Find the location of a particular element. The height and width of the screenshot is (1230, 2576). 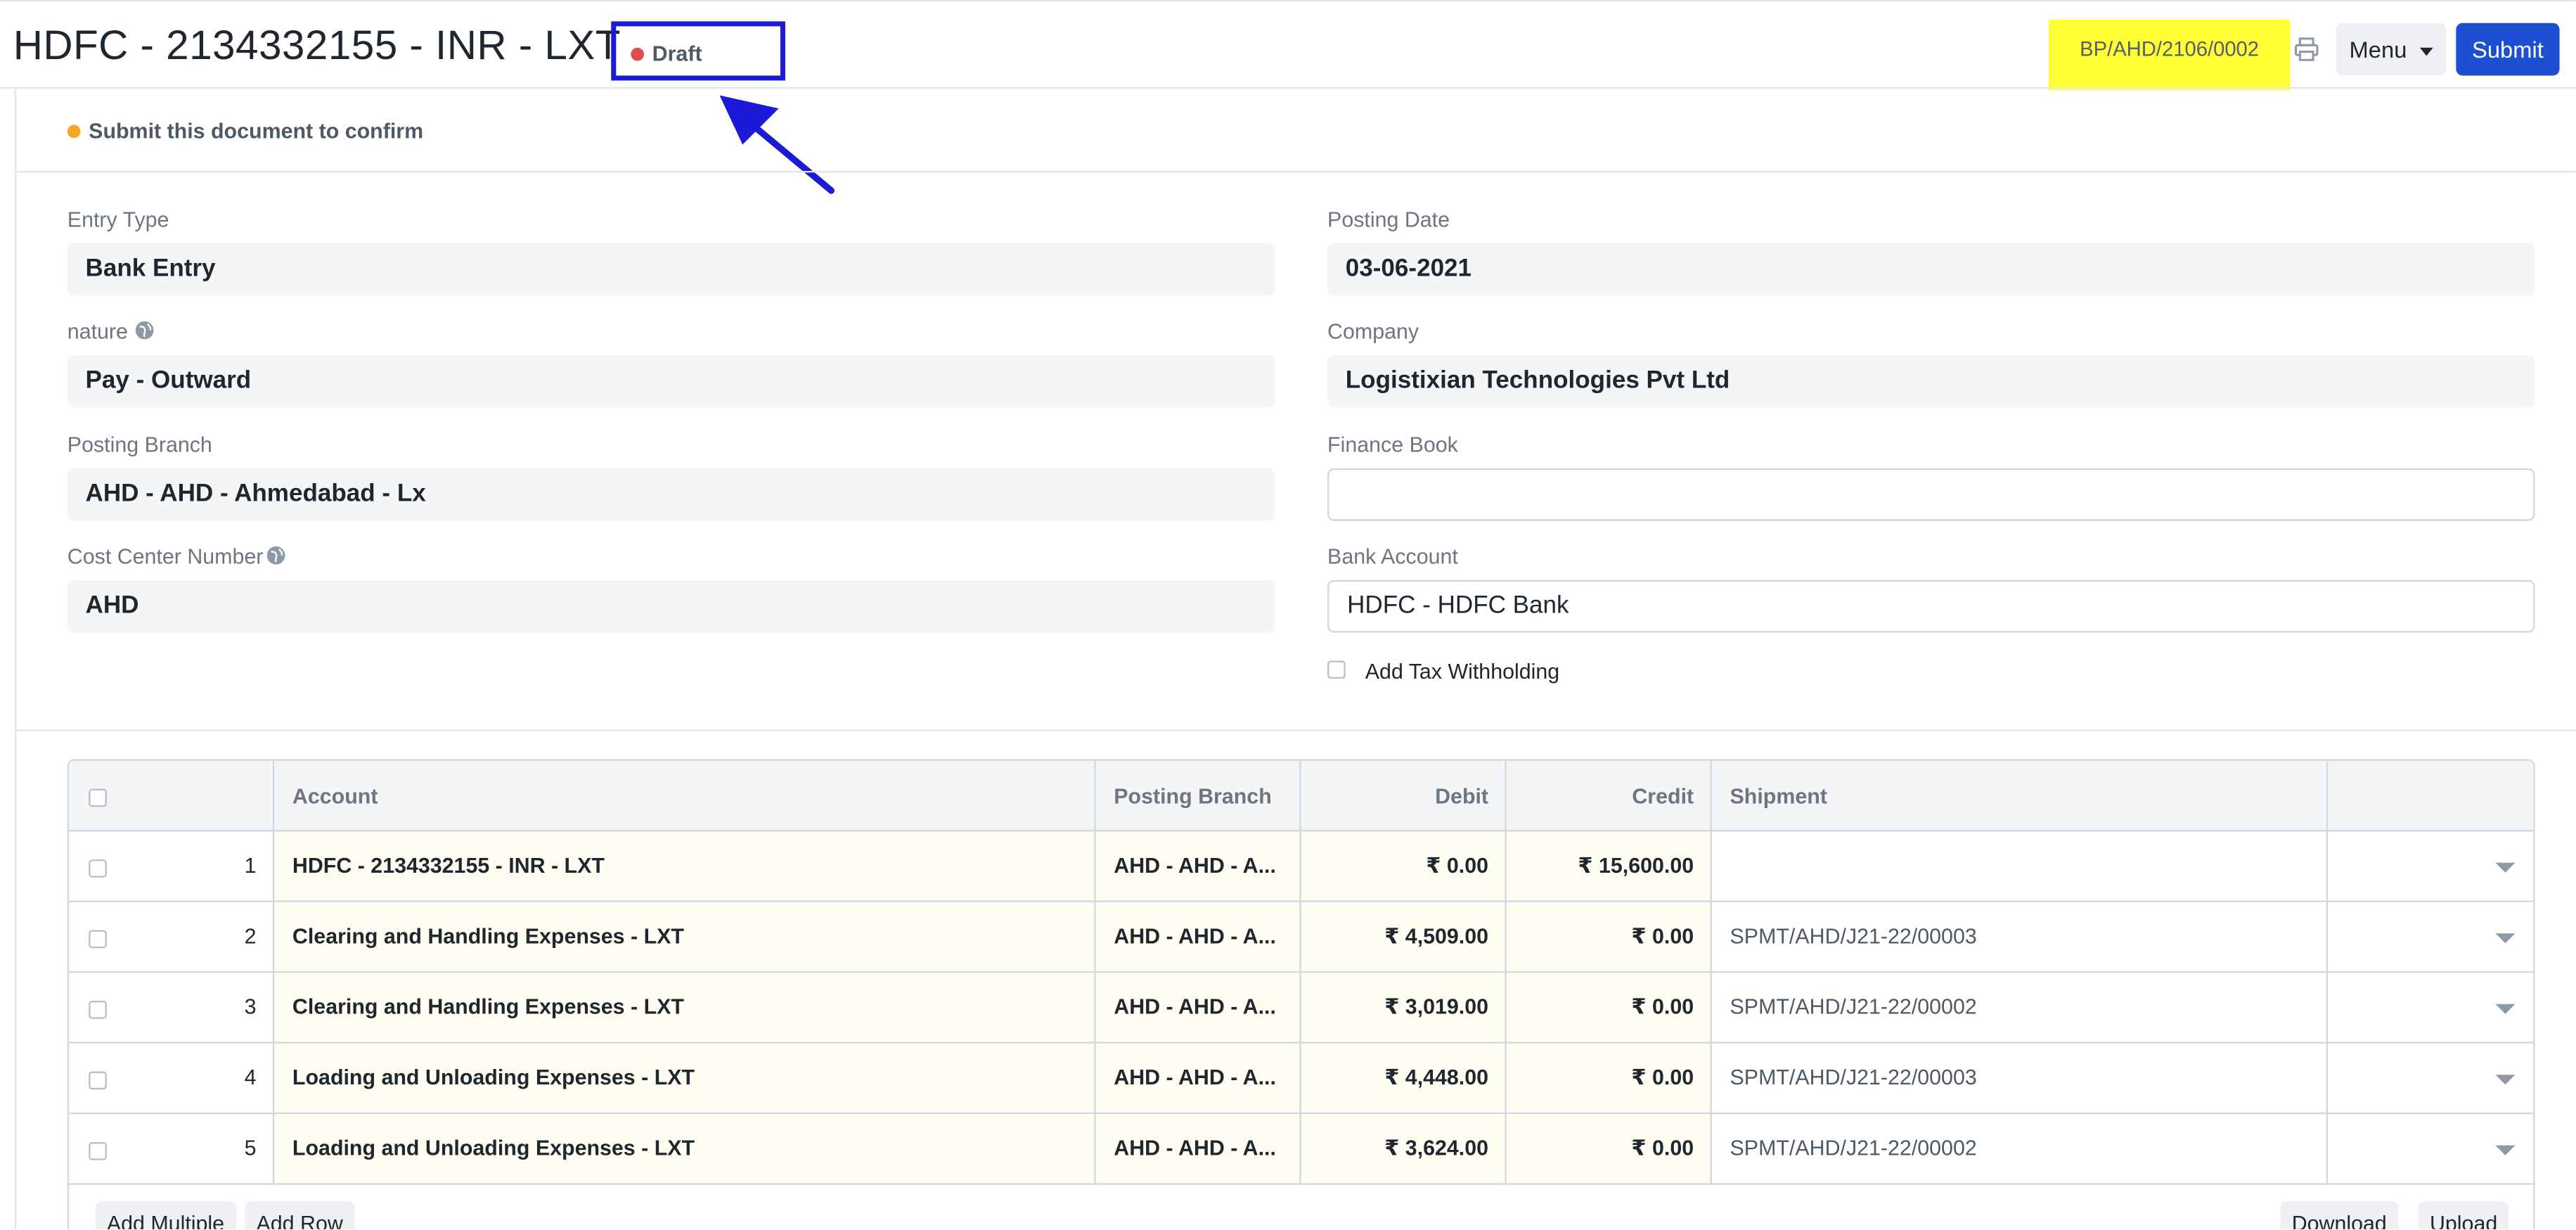

company-field: Logistixian Technologies Pvt Ltd is located at coordinates (1931, 381).